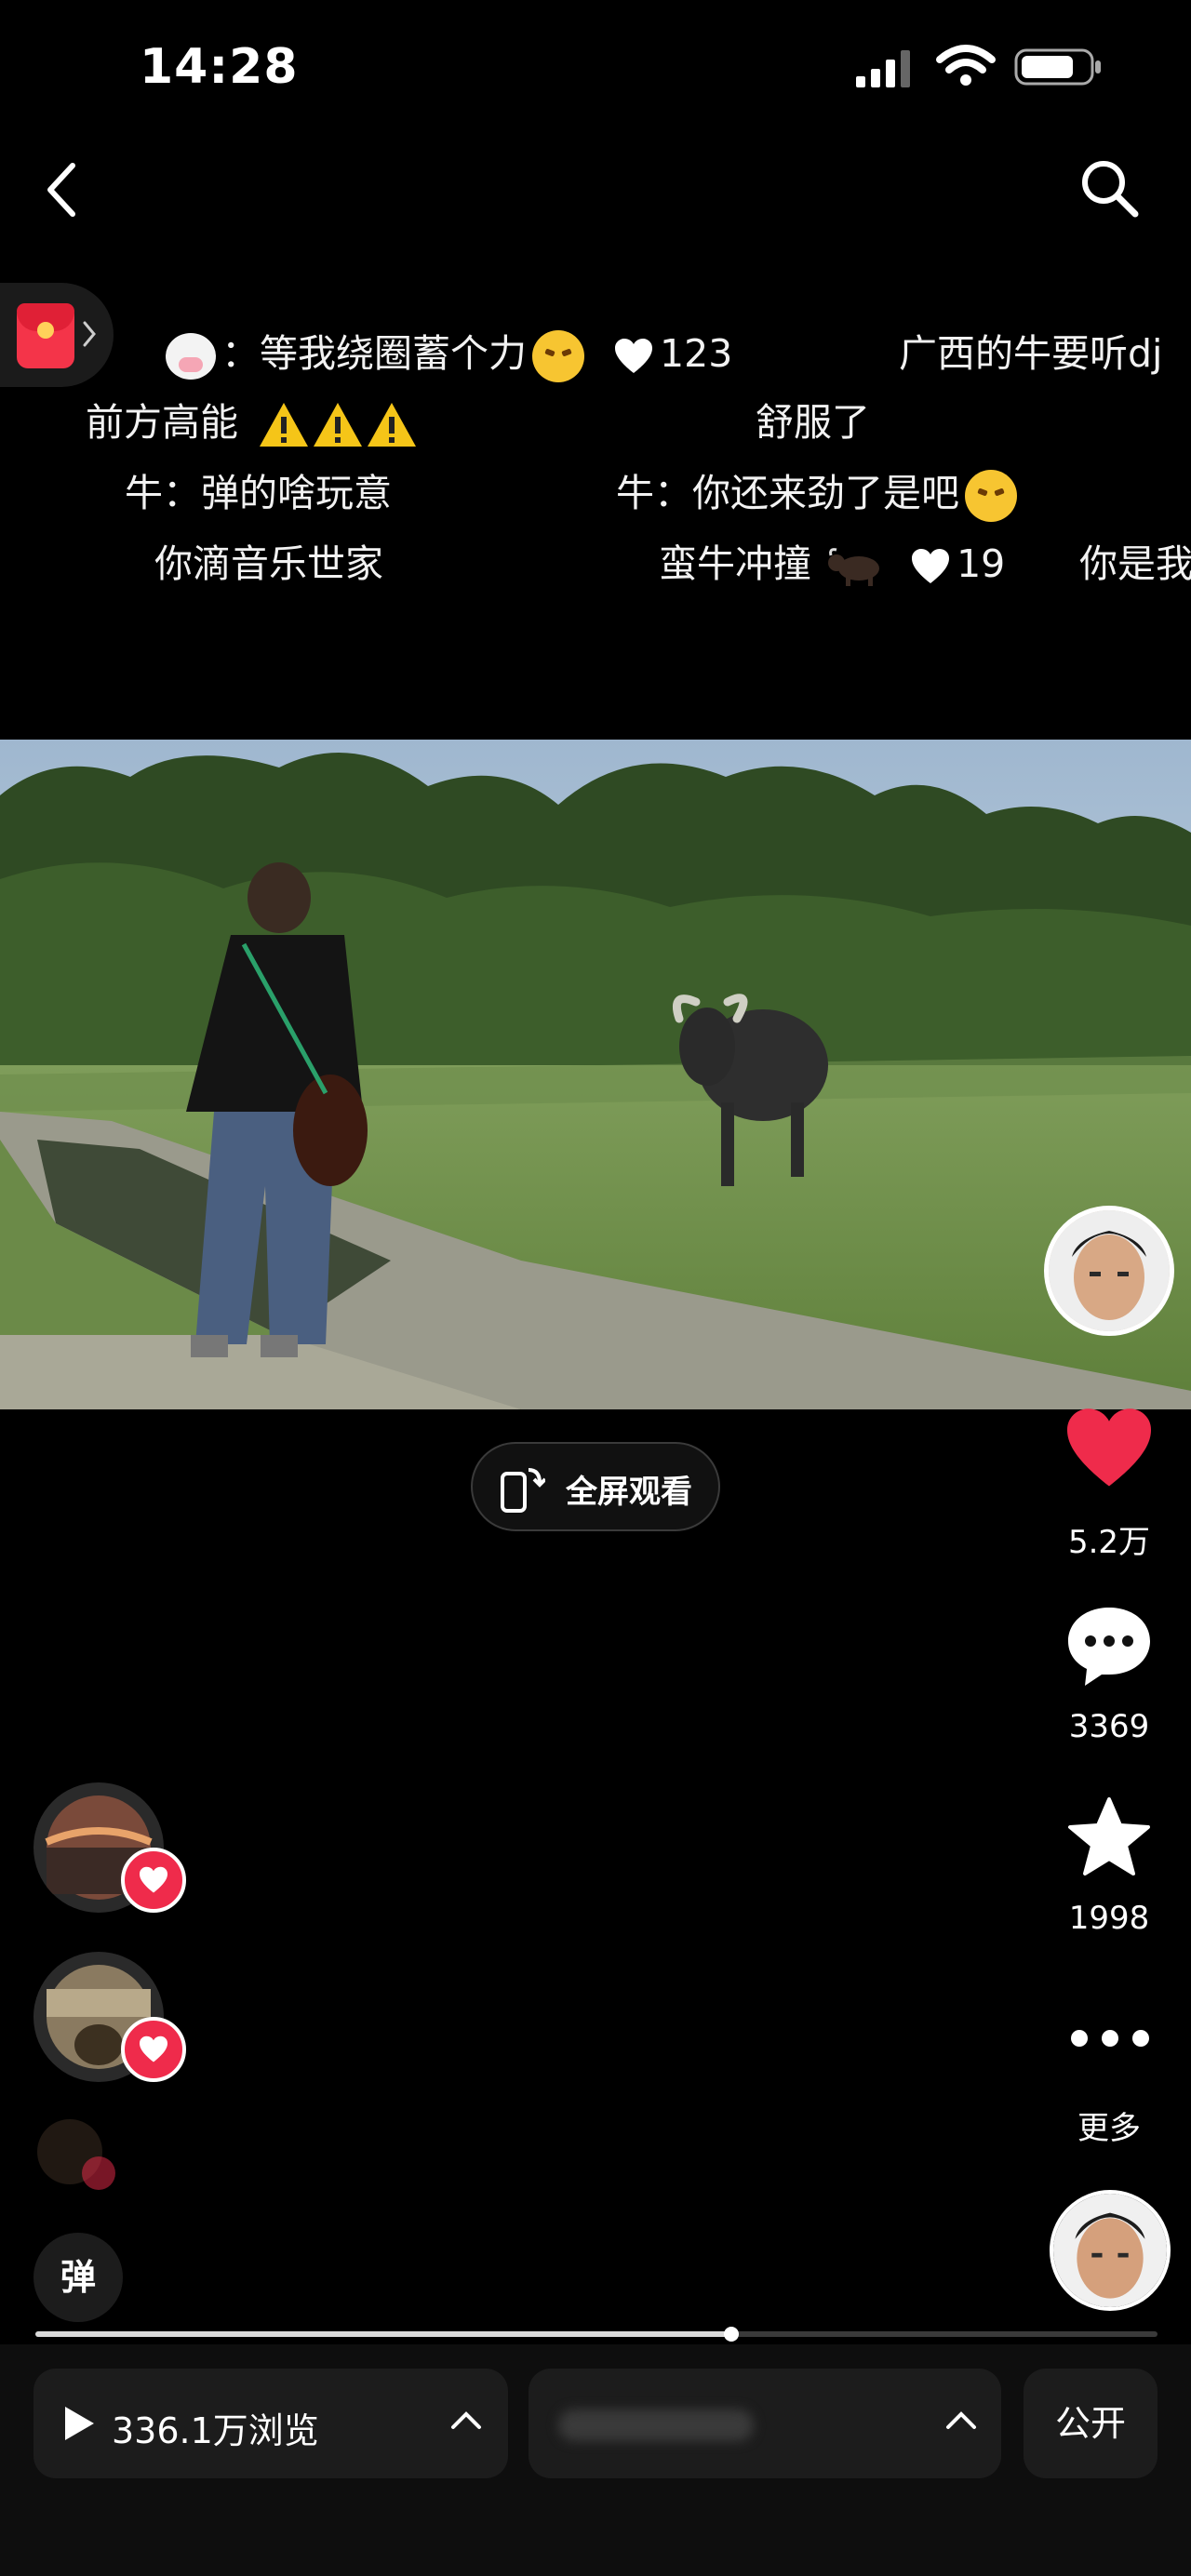  Describe the element at coordinates (1091, 2423) in the screenshot. I see `public-button: 公开` at that location.